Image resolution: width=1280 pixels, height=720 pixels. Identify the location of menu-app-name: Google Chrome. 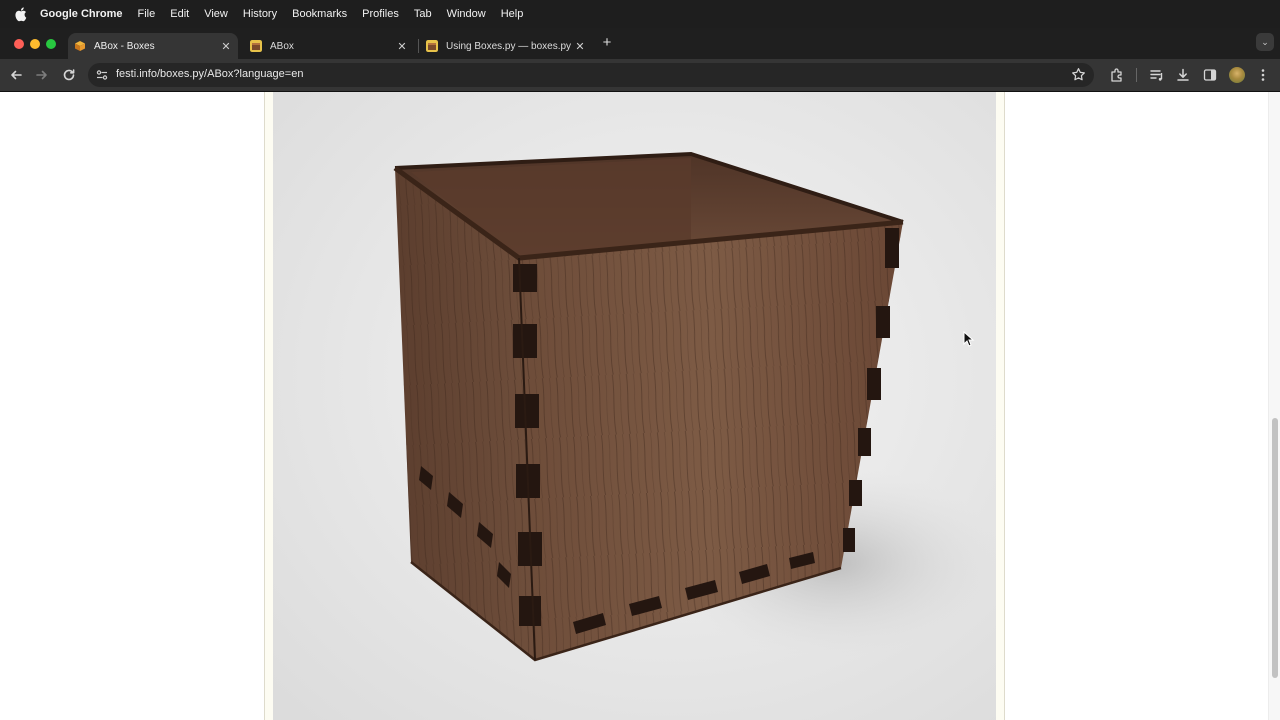
(81, 14).